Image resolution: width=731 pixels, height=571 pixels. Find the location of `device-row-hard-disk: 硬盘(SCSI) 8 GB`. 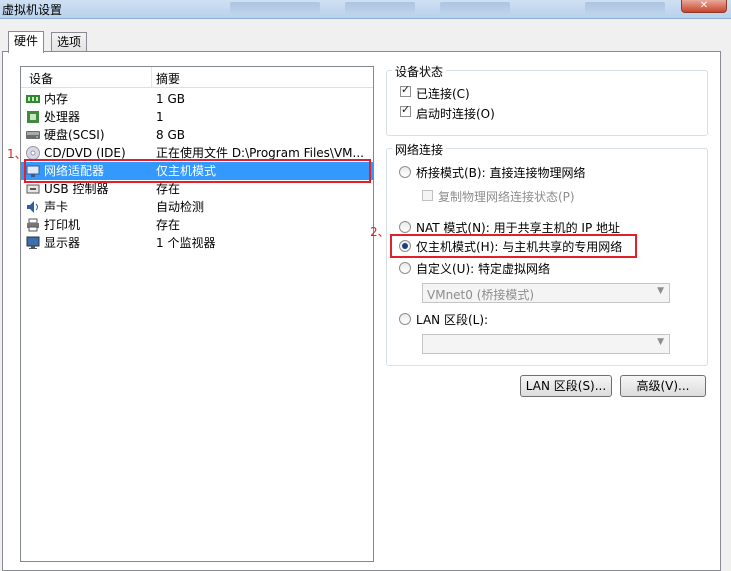

device-row-hard-disk: 硬盘(SCSI) 8 GB is located at coordinates (197, 135).